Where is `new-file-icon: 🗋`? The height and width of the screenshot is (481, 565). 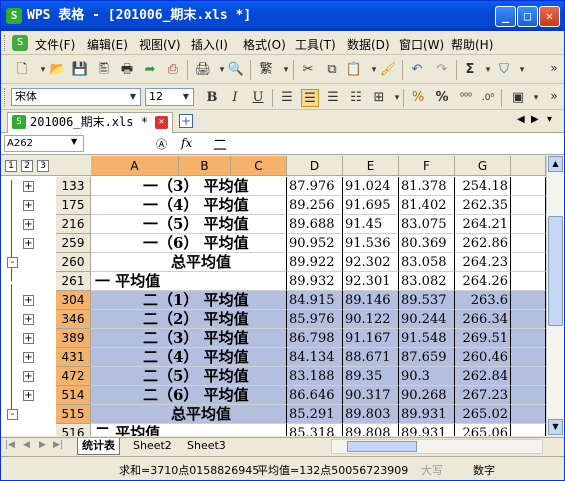 new-file-icon: 🗋 is located at coordinates (22, 70).